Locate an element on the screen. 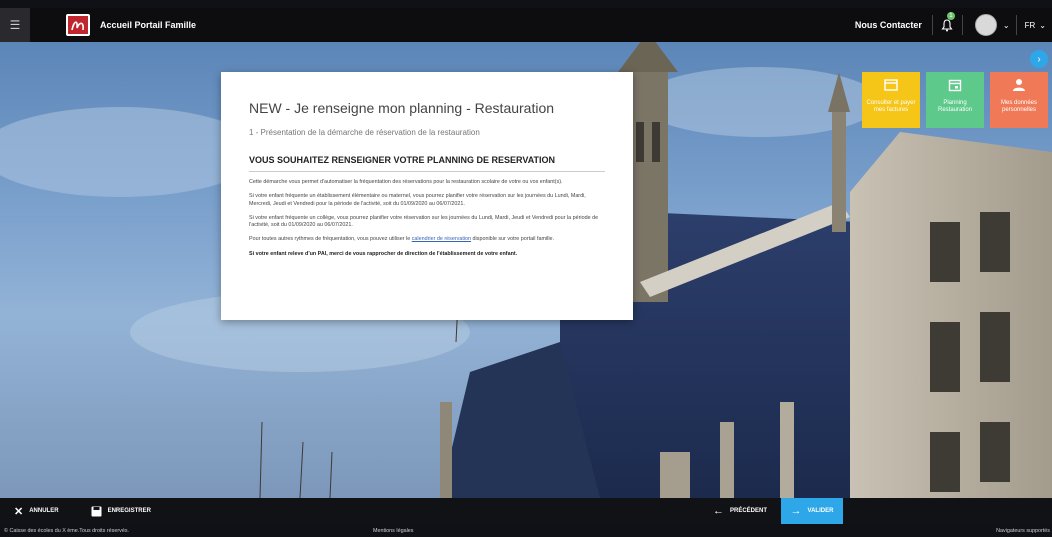 This screenshot has width=1052, height=537. validate-label: VALIDER is located at coordinates (820, 511).